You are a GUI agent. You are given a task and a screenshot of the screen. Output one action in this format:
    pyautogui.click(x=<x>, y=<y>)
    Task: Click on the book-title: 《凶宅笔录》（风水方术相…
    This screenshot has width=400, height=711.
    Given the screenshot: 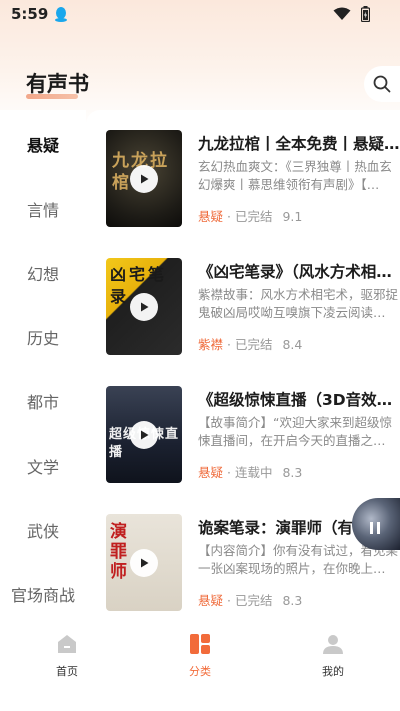 What is the action you would take?
    pyautogui.click(x=299, y=271)
    